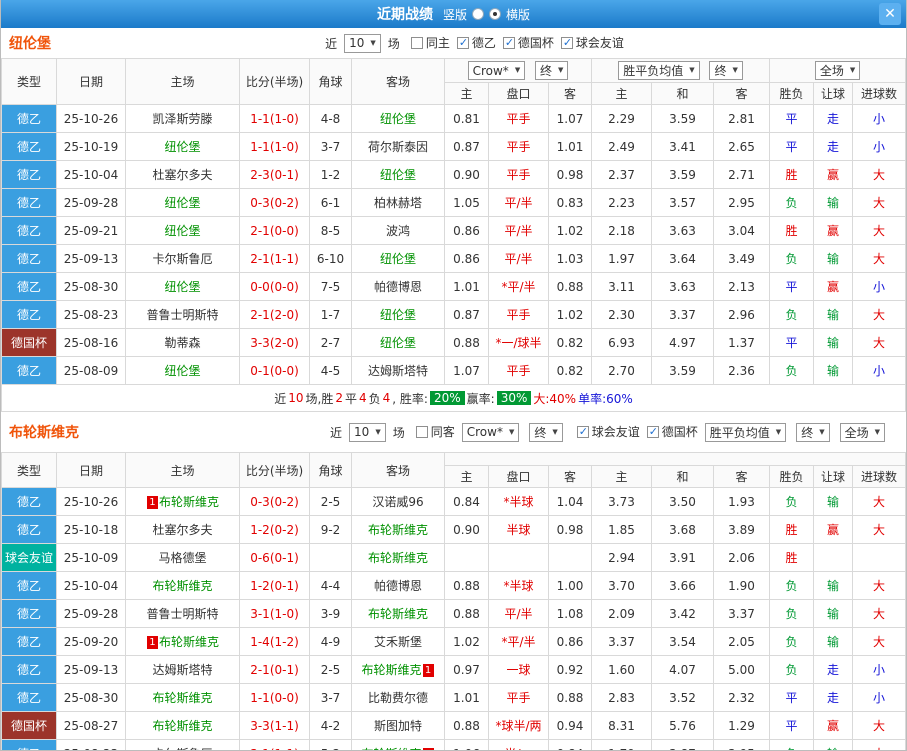  I want to click on team-link: 比勒费尔德, so click(398, 698).